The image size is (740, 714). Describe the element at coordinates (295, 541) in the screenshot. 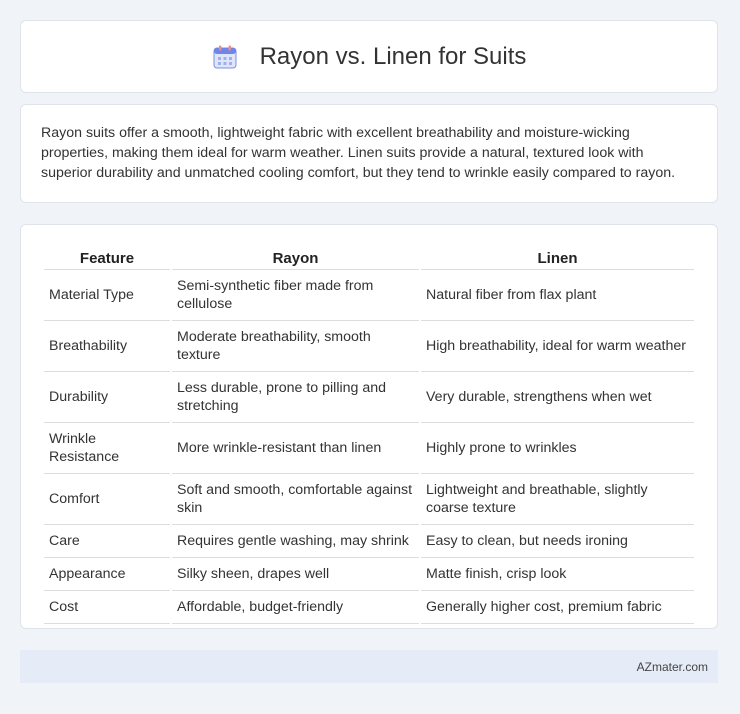

I see `cell-rayon: Requires gentle washing, may shrink` at that location.